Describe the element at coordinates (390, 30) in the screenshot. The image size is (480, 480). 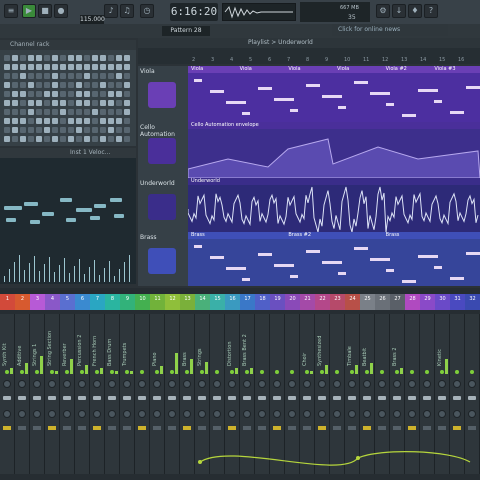
I see `online-news-link: Click for online news` at that location.